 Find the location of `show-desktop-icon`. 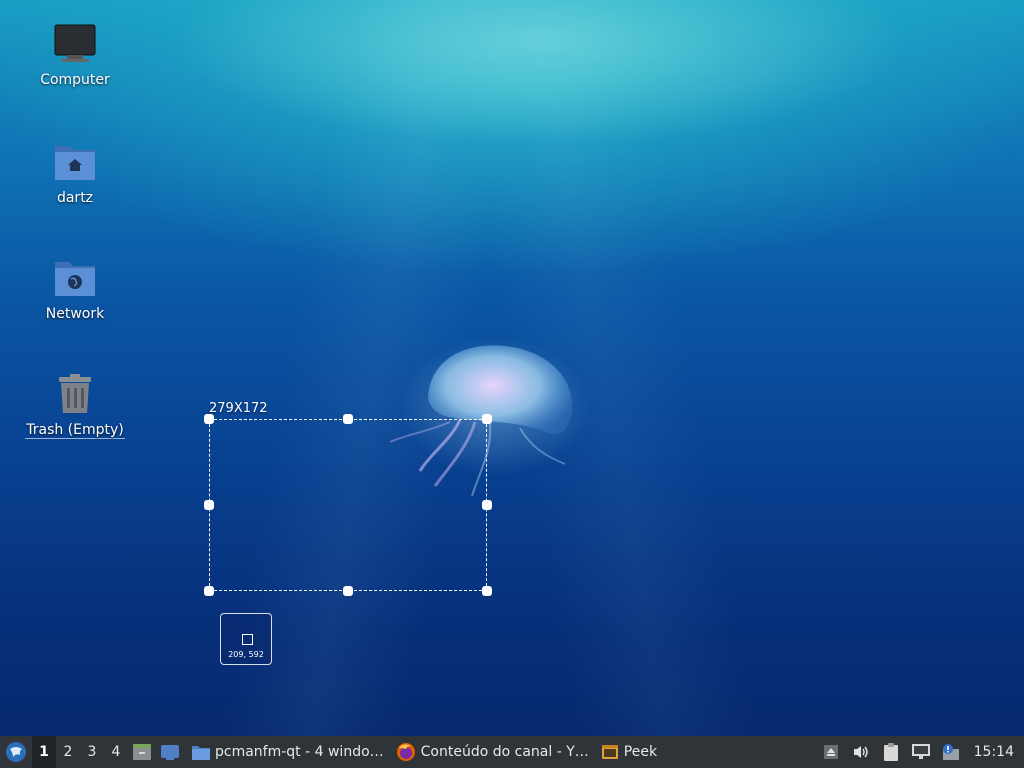

show-desktop-icon is located at coordinates (170, 752).